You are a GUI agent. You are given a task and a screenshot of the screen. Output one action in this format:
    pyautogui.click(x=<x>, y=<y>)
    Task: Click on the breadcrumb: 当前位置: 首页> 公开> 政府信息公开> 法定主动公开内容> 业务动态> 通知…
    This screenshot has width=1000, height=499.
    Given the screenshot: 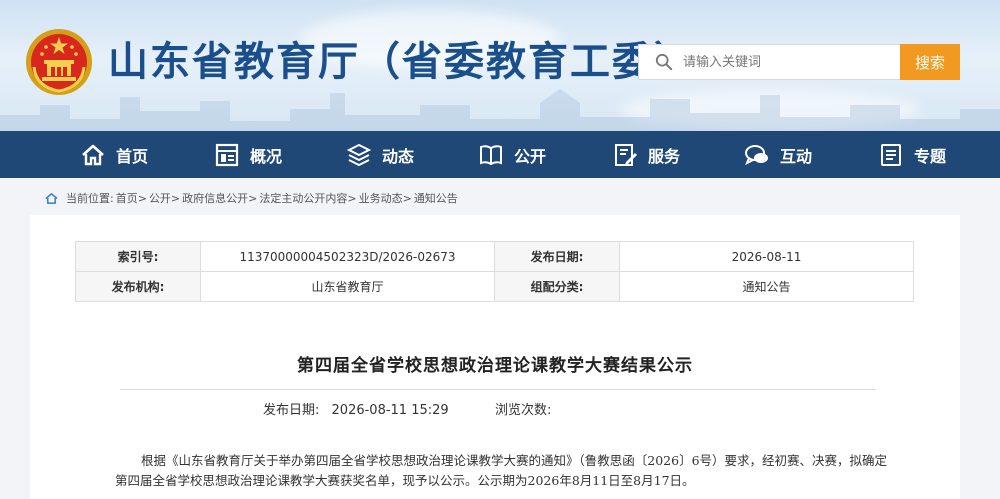 What is the action you would take?
    pyautogui.click(x=252, y=198)
    